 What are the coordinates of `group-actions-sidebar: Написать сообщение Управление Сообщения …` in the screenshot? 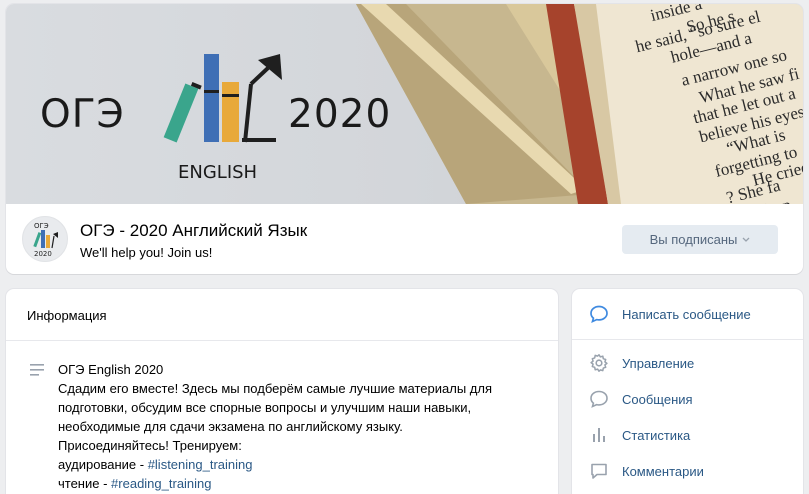 It's located at (687, 391).